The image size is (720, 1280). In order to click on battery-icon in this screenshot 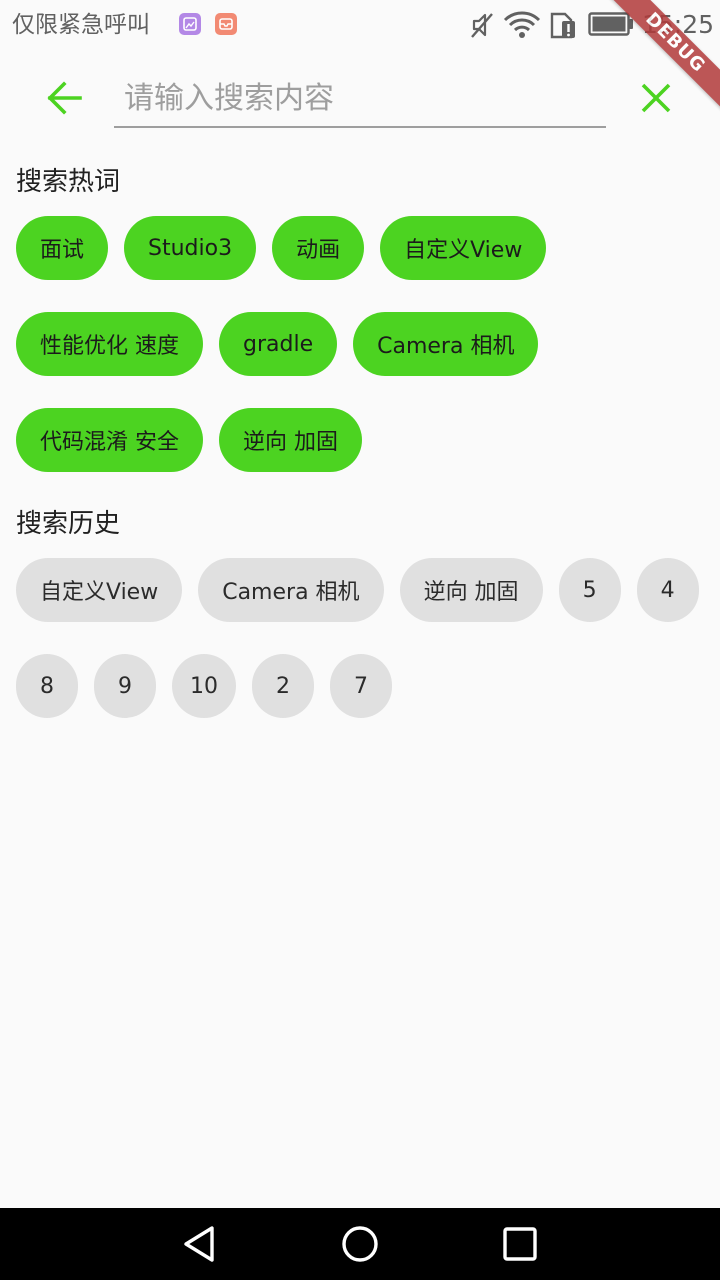, I will do `click(610, 24)`.